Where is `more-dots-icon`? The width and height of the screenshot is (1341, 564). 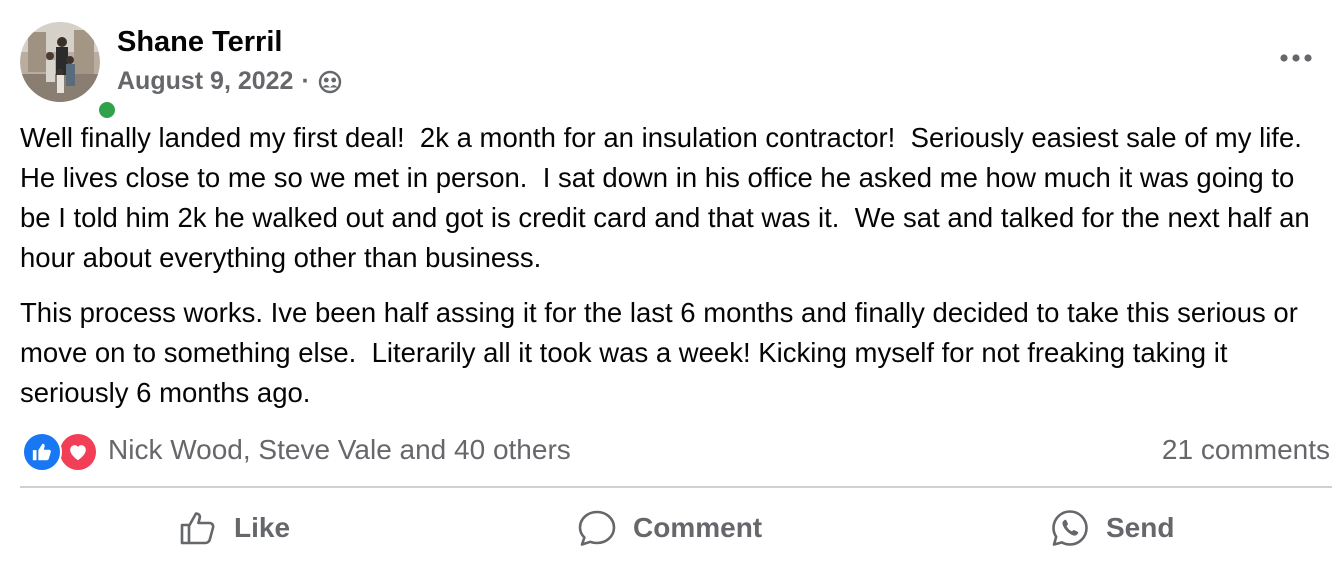 more-dots-icon is located at coordinates (1296, 58).